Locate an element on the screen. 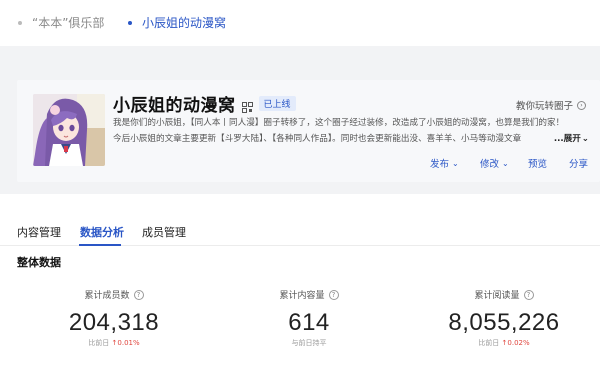 Image resolution: width=600 pixels, height=369 pixels. stat-value: 614 is located at coordinates (309, 322).